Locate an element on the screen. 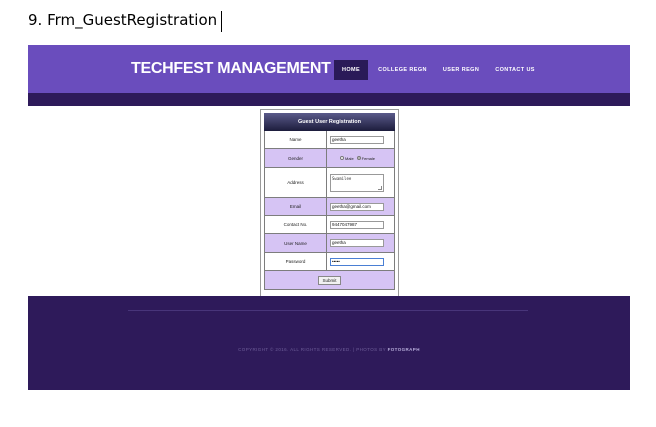  name-row: Name geetha is located at coordinates (329, 140).